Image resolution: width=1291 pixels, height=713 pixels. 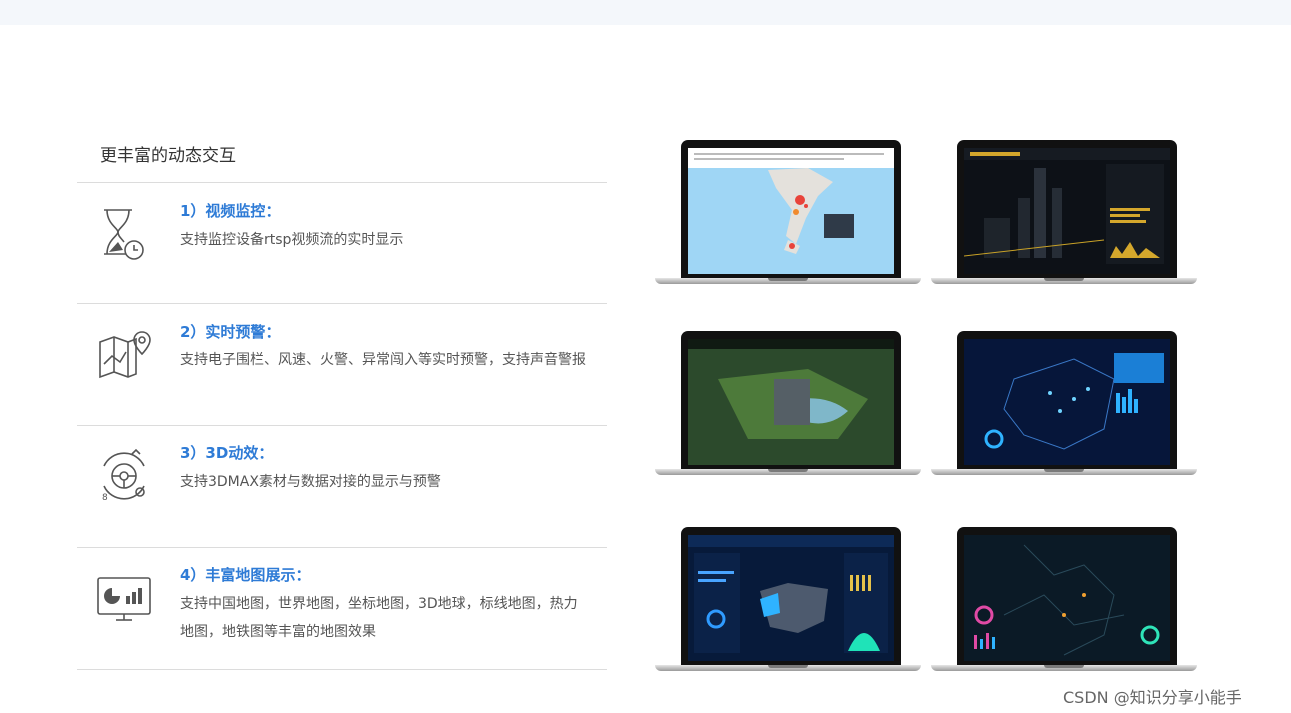 I want to click on svg-text: 8, so click(x=105, y=498).